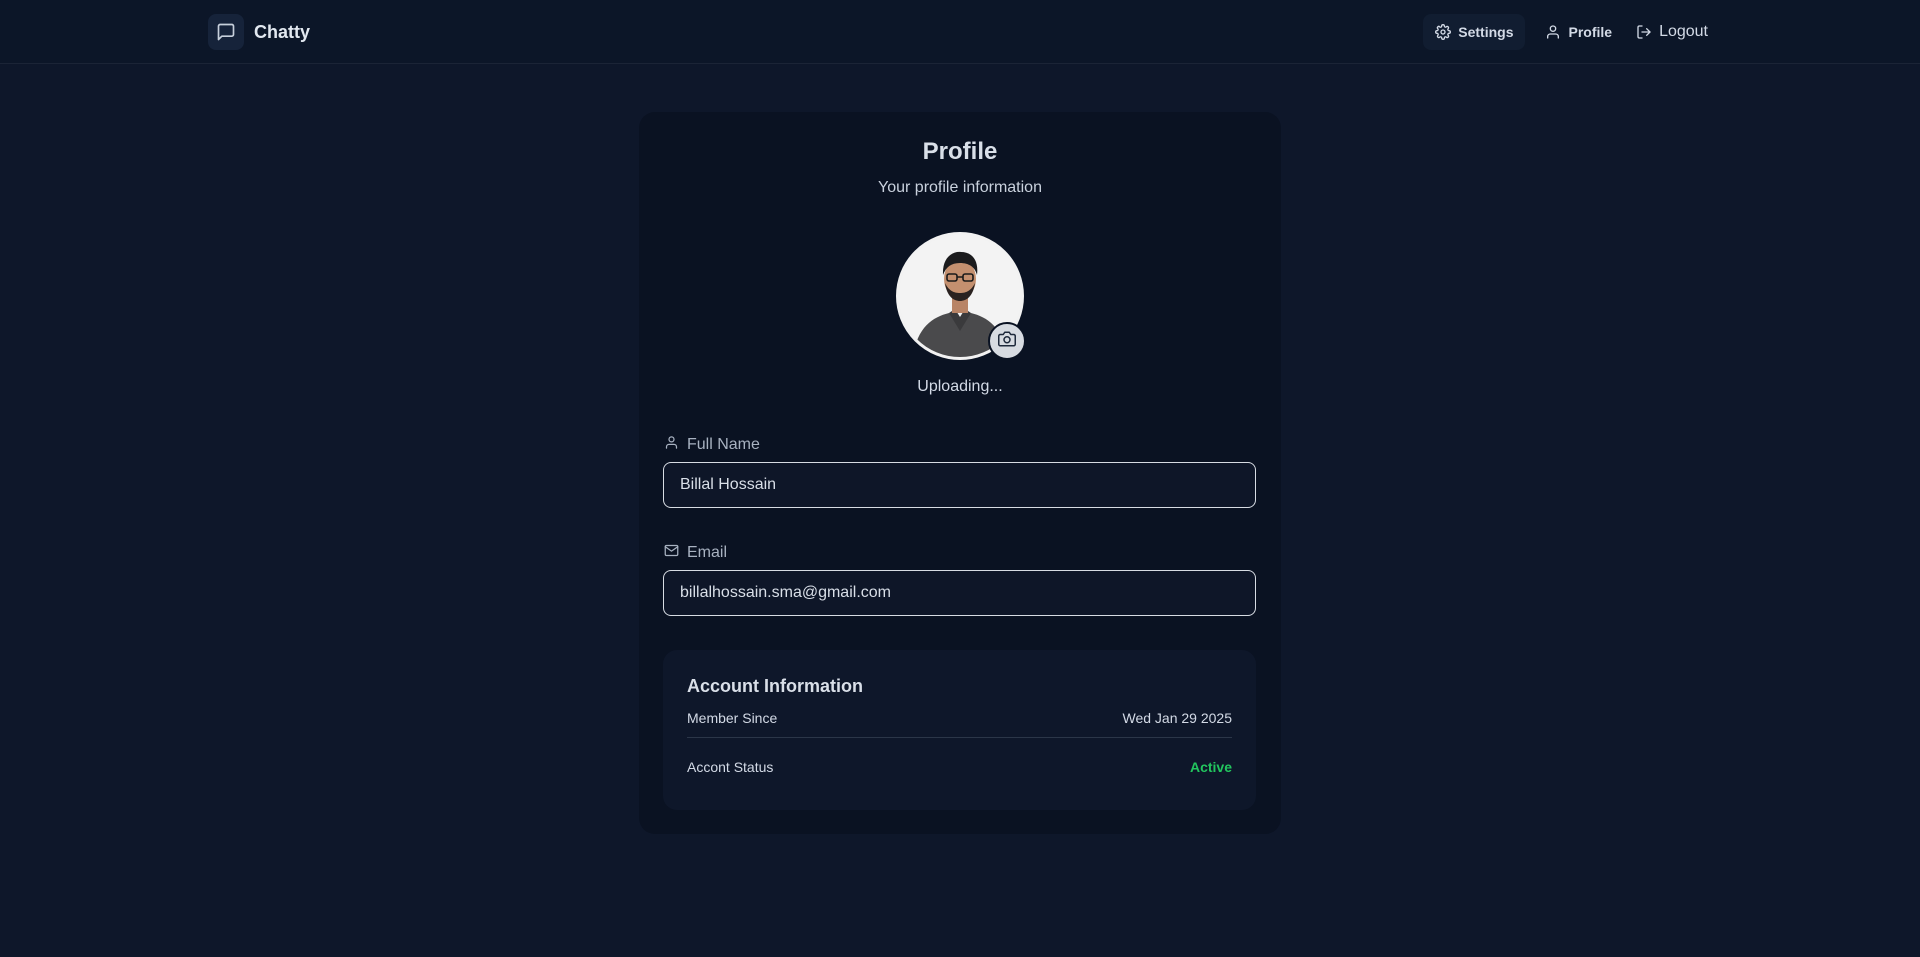 Image resolution: width=1920 pixels, height=957 pixels. I want to click on email-label: Email, so click(695, 553).